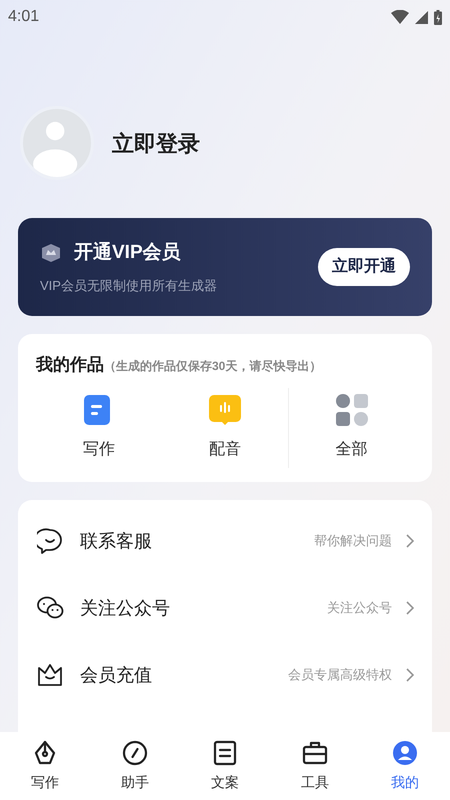 Image resolution: width=450 pixels, height=800 pixels. What do you see at coordinates (352, 428) in the screenshot?
I see `work-category: 全部` at bounding box center [352, 428].